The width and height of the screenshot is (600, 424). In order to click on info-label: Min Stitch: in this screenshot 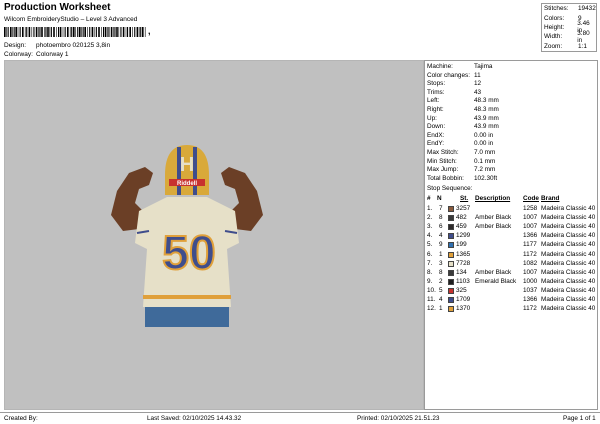, I will do `click(442, 161)`.